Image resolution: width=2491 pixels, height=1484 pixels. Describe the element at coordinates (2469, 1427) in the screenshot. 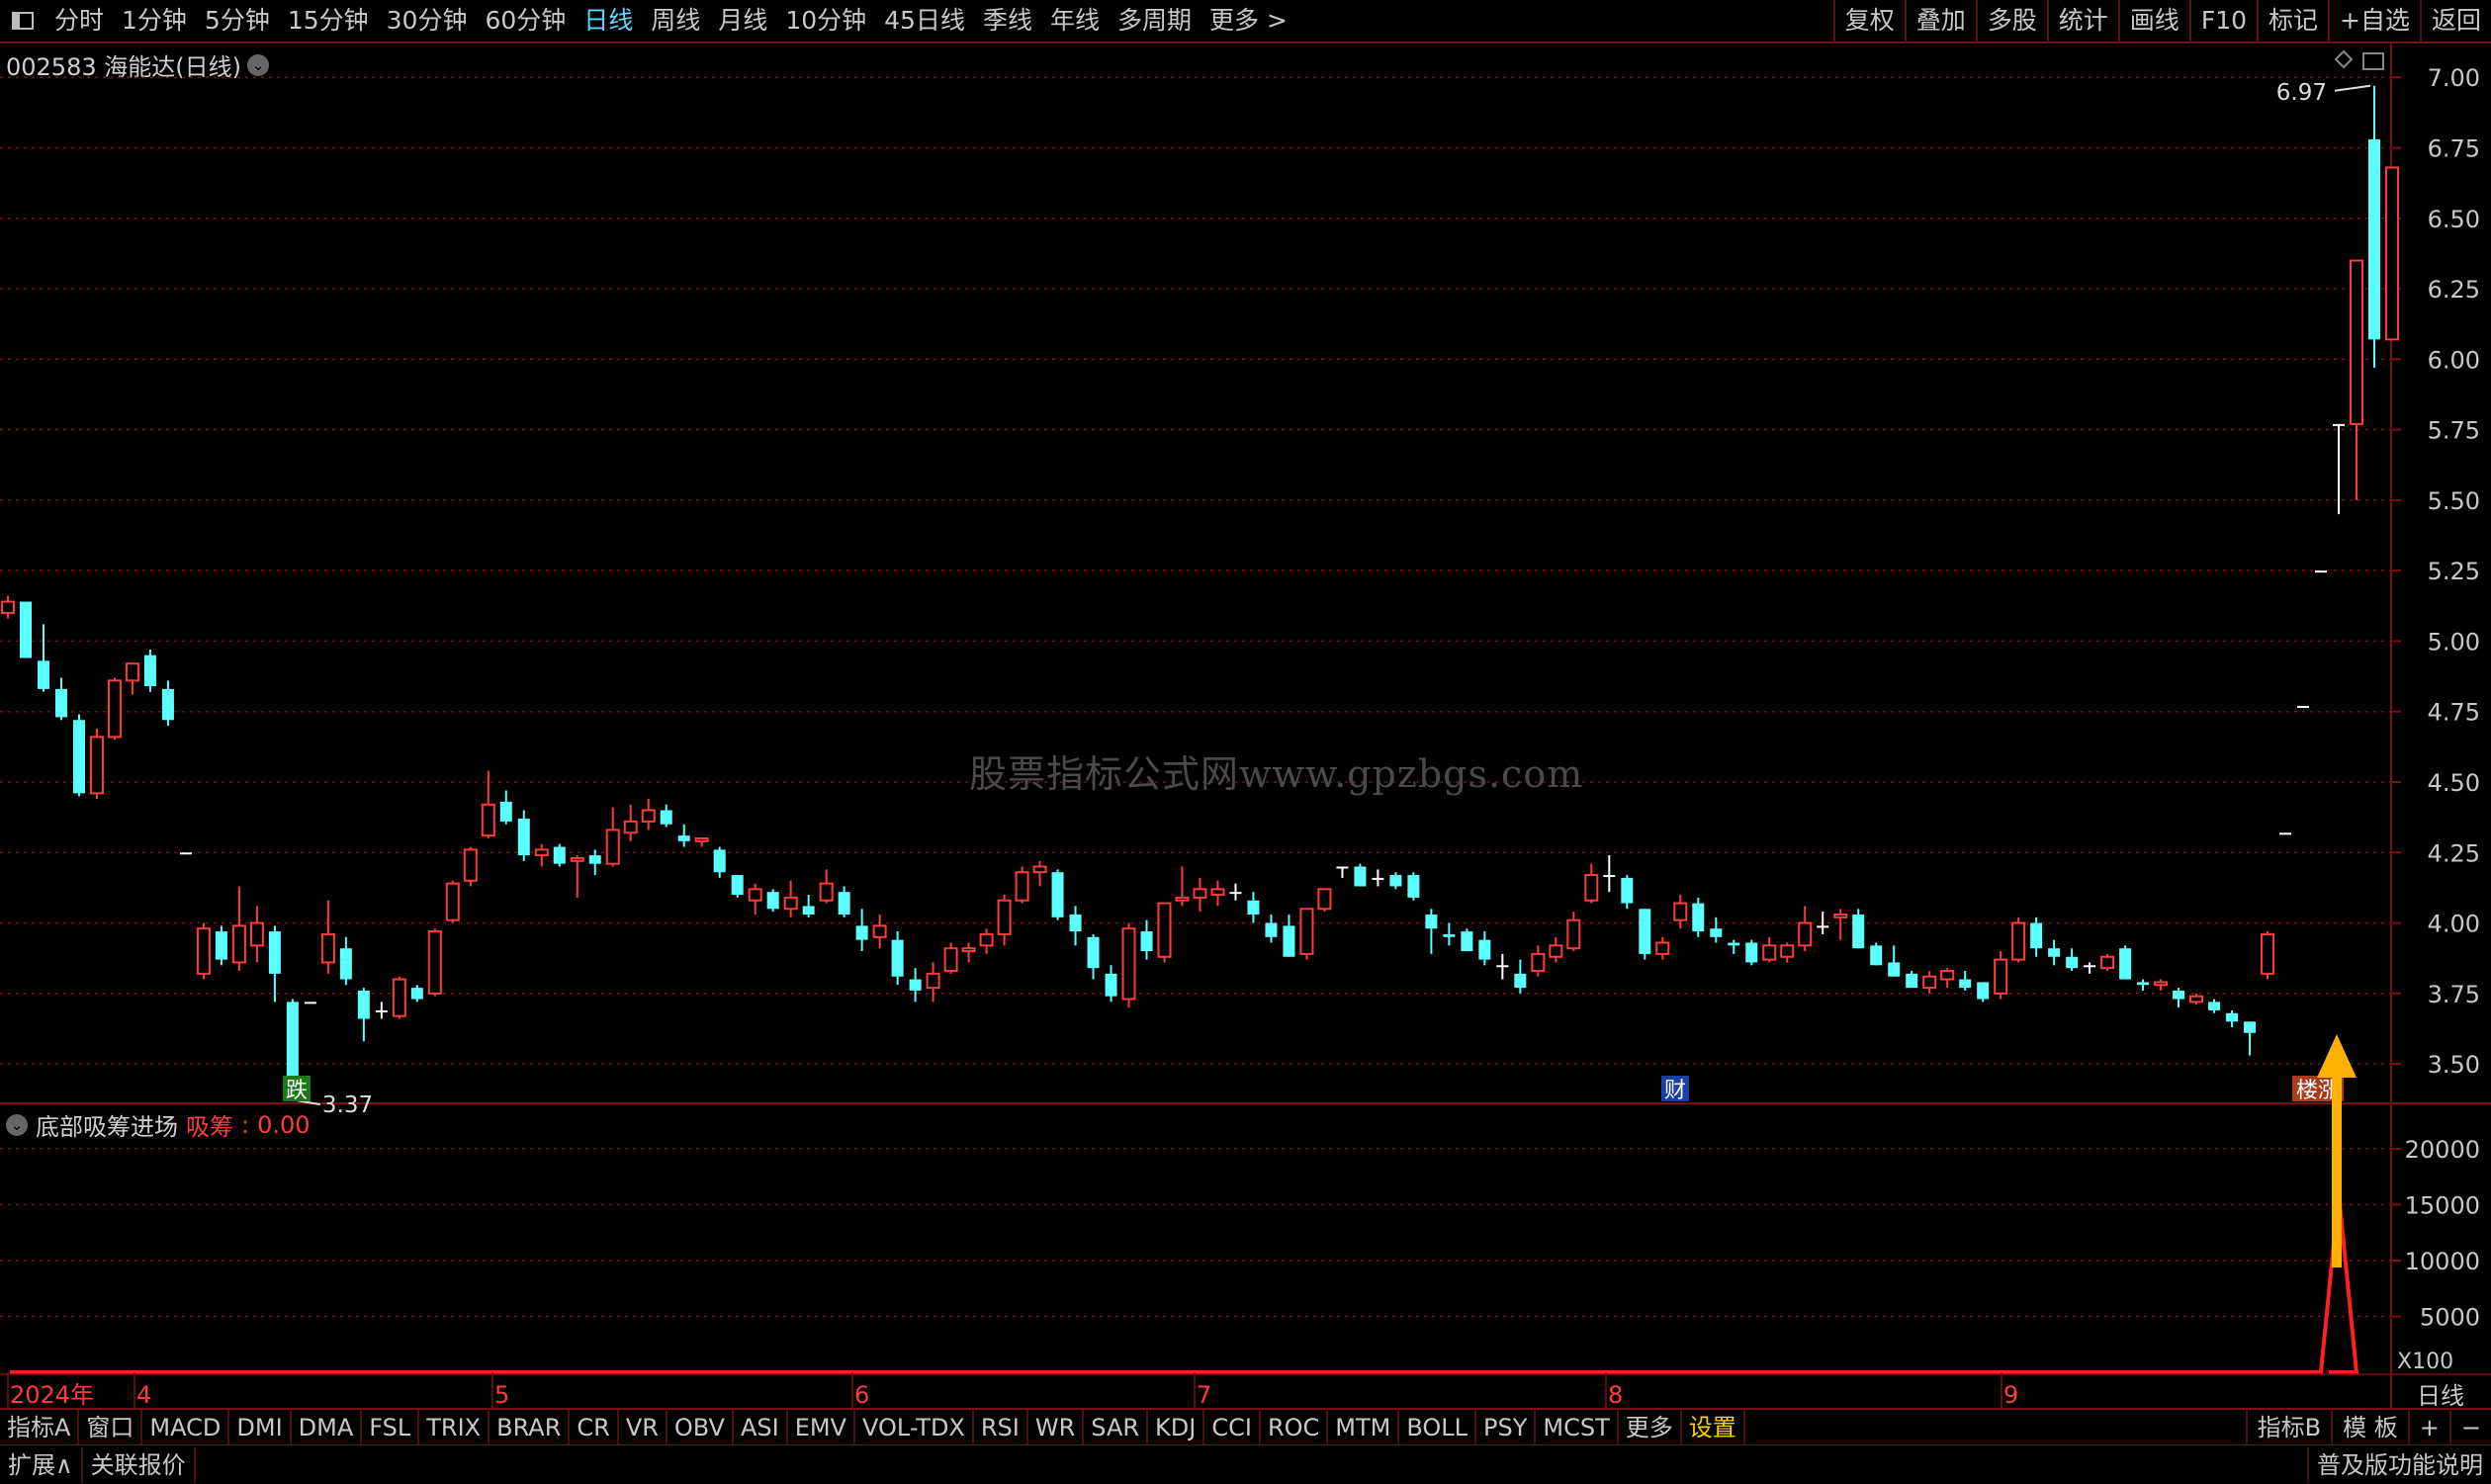

I see `indicator-right-button-3: −` at that location.